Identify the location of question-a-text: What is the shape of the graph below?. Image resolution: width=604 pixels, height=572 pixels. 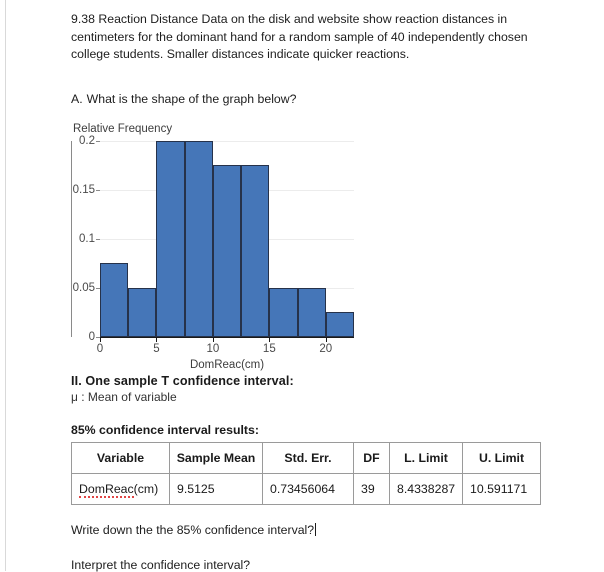
(191, 98).